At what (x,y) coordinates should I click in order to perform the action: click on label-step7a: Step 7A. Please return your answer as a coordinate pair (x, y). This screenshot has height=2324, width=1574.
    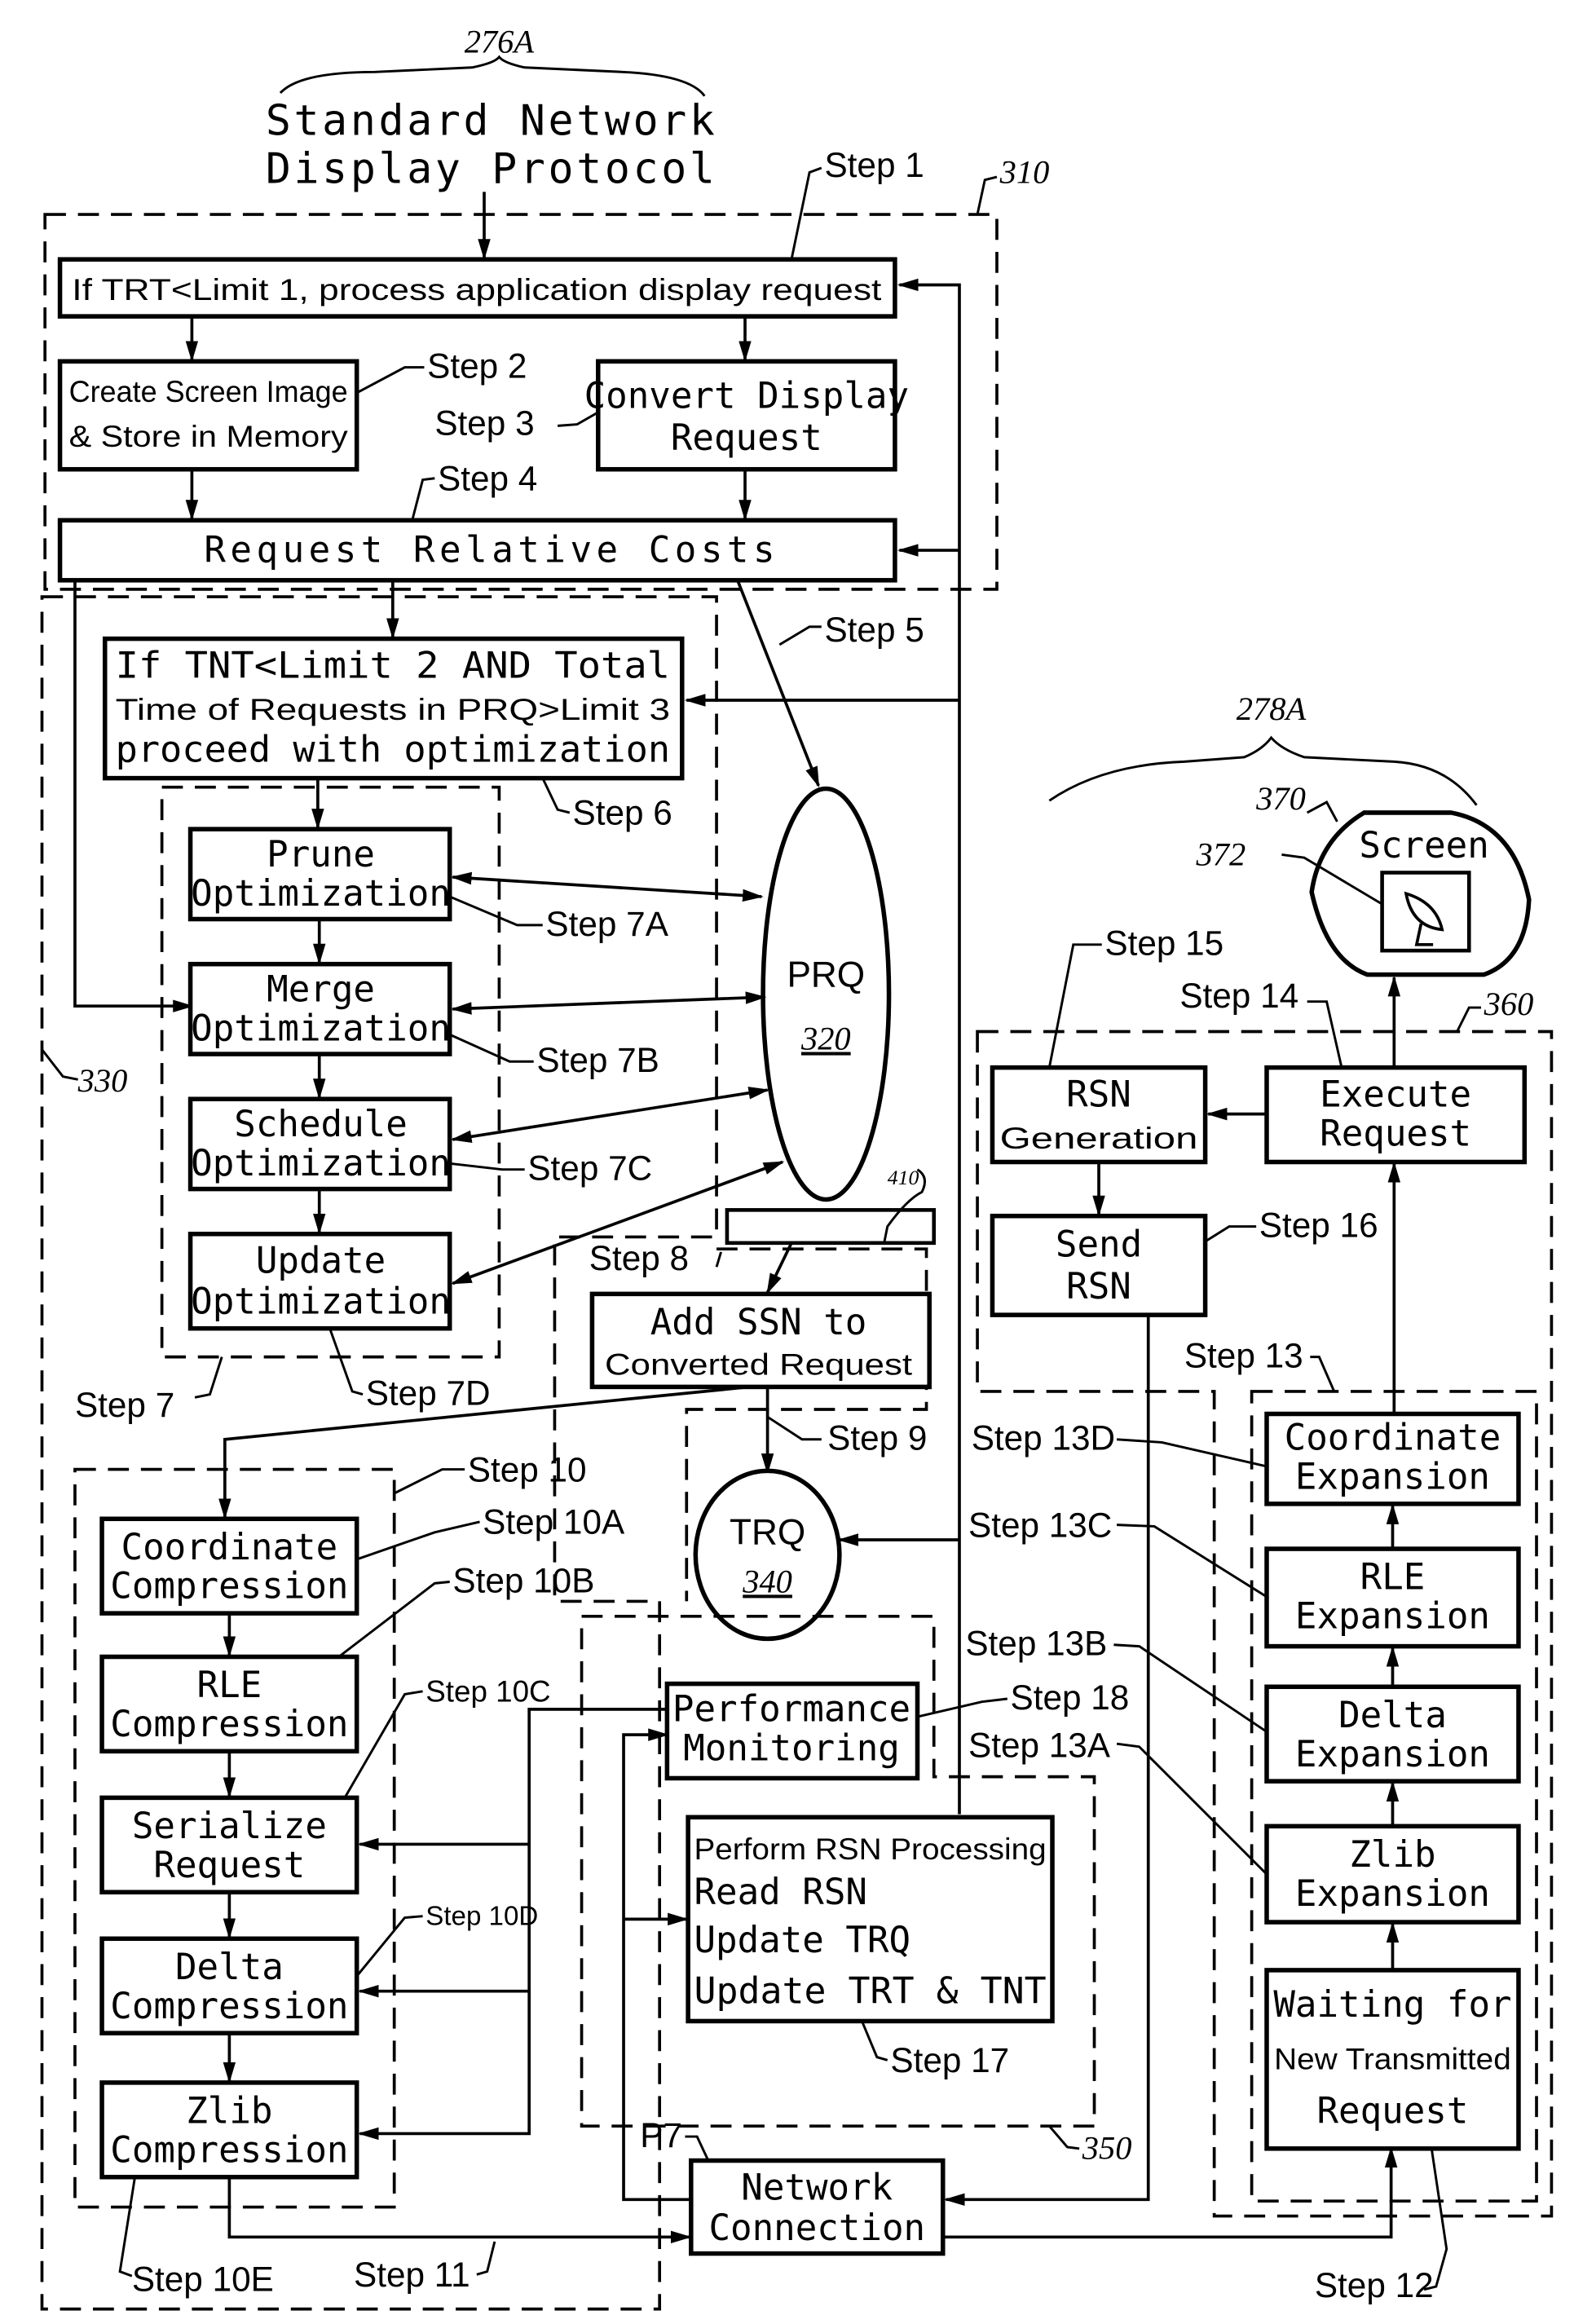
    Looking at the image, I should click on (606, 924).